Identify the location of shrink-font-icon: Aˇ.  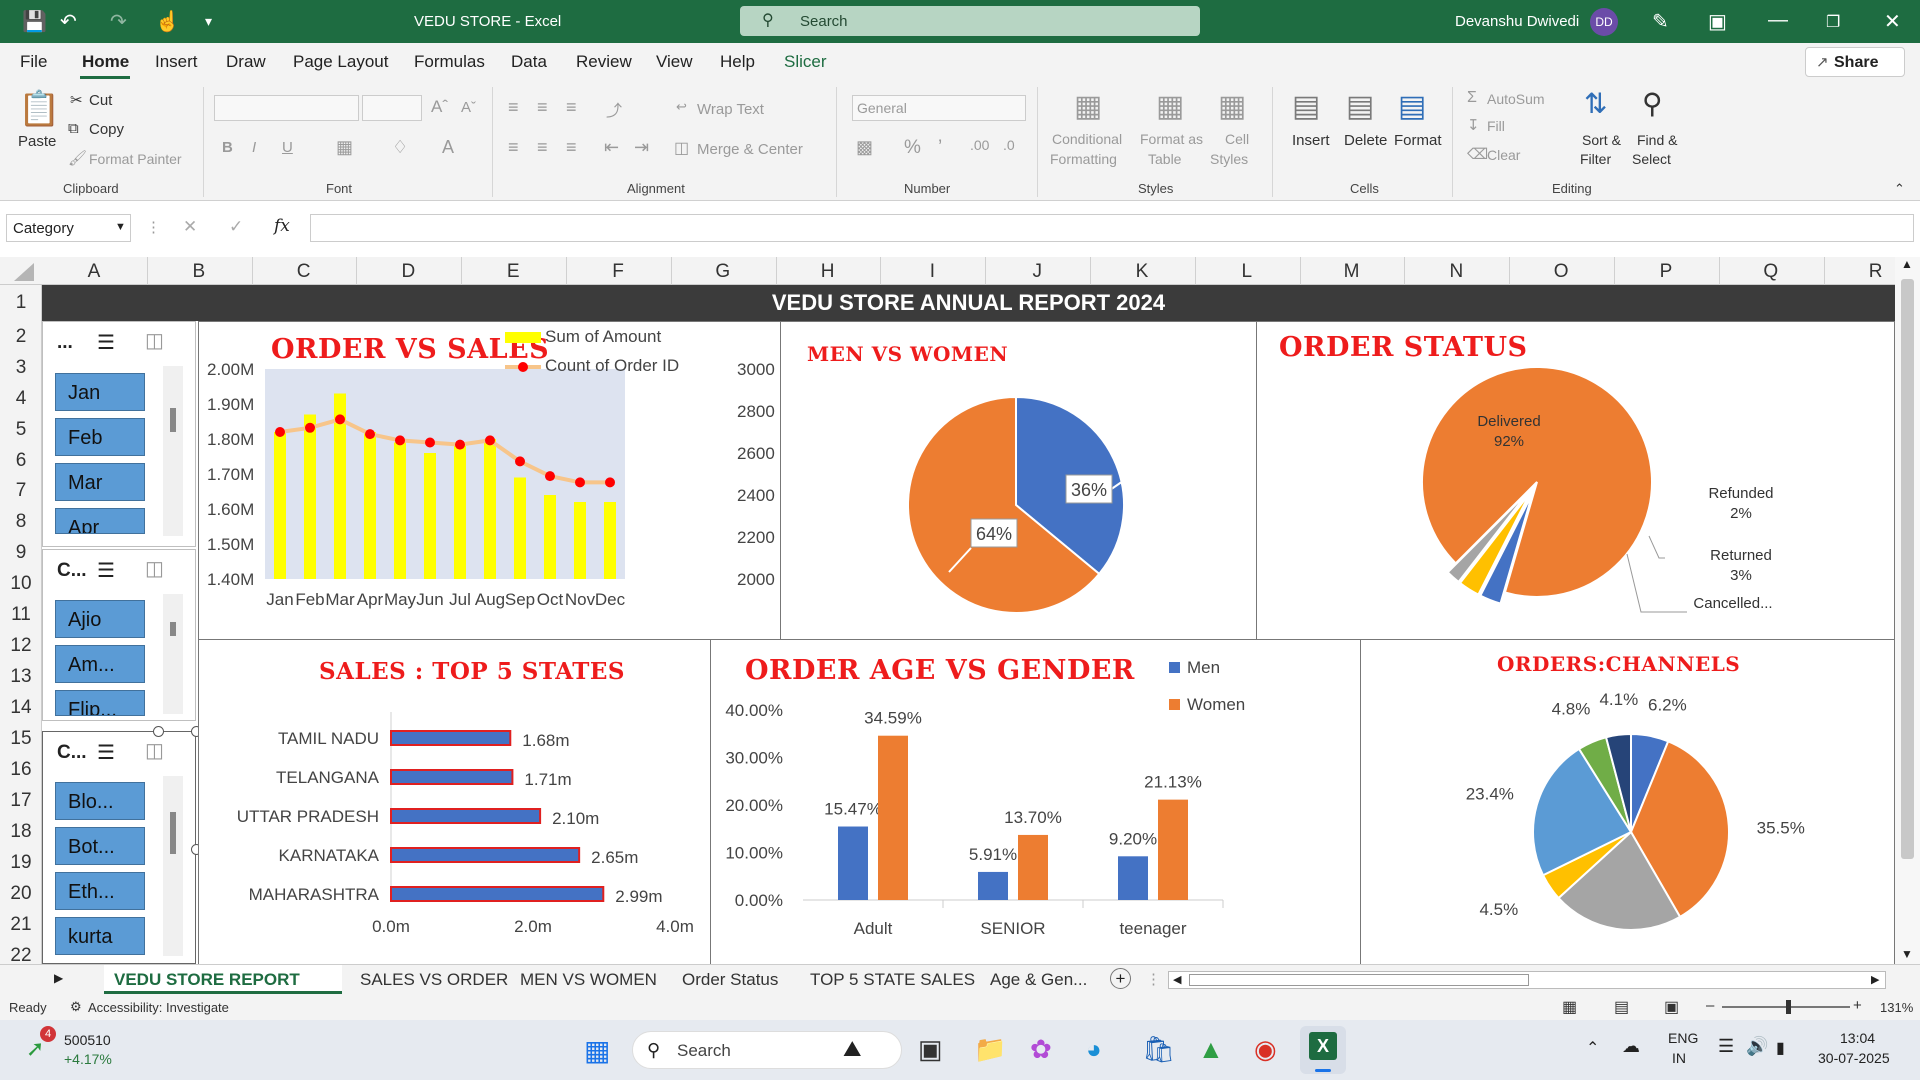
(468, 107).